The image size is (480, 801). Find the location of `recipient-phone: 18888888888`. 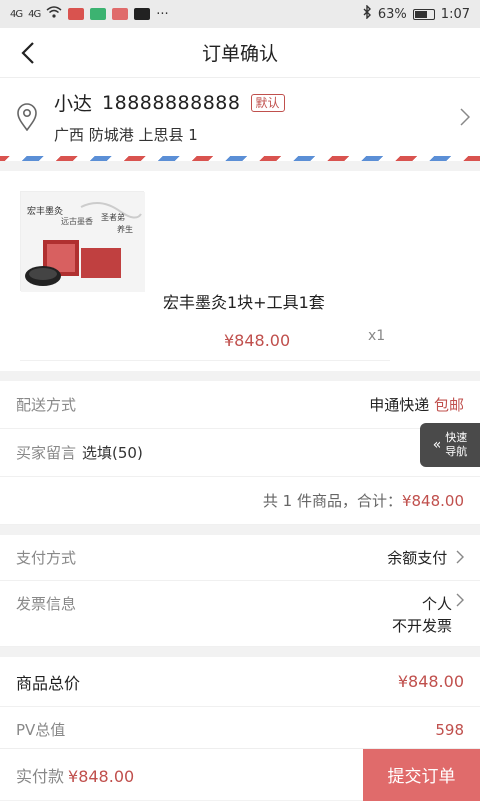

recipient-phone: 18888888888 is located at coordinates (171, 102).